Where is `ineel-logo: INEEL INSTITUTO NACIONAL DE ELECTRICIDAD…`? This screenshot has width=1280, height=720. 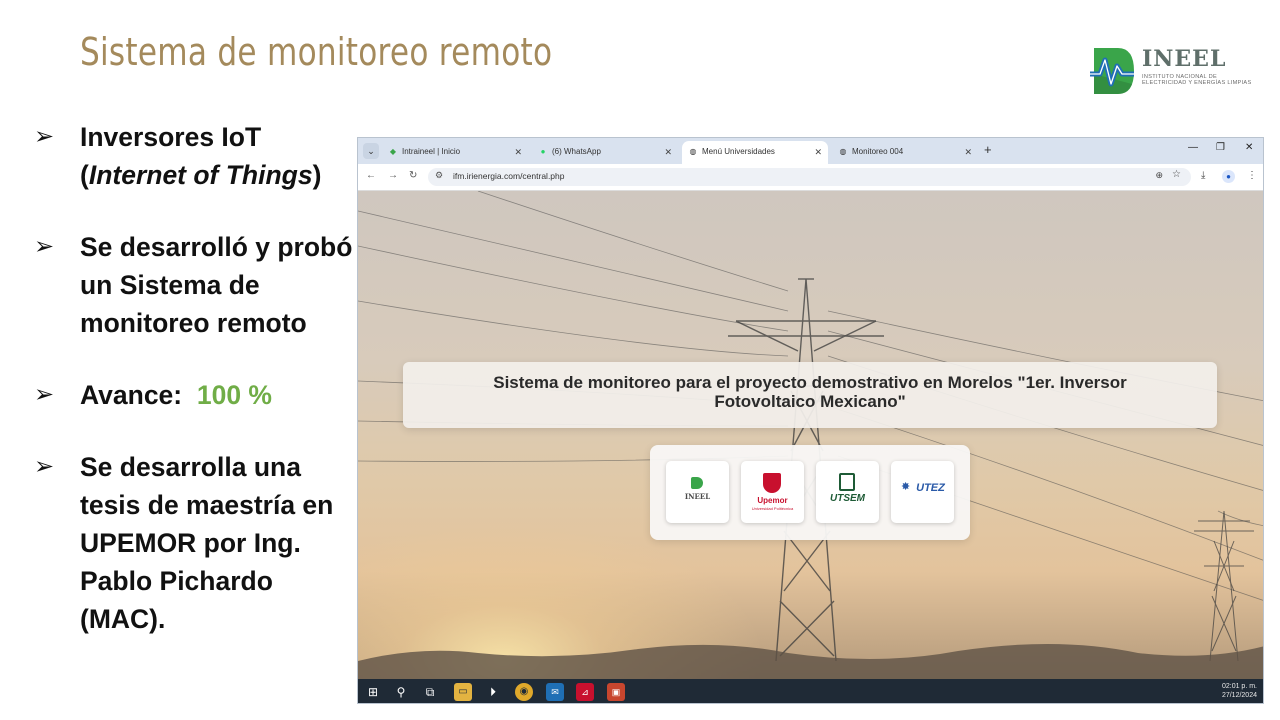
ineel-logo: INEEL INSTITUTO NACIONAL DE ELECTRICIDAD… is located at coordinates (1169, 72).